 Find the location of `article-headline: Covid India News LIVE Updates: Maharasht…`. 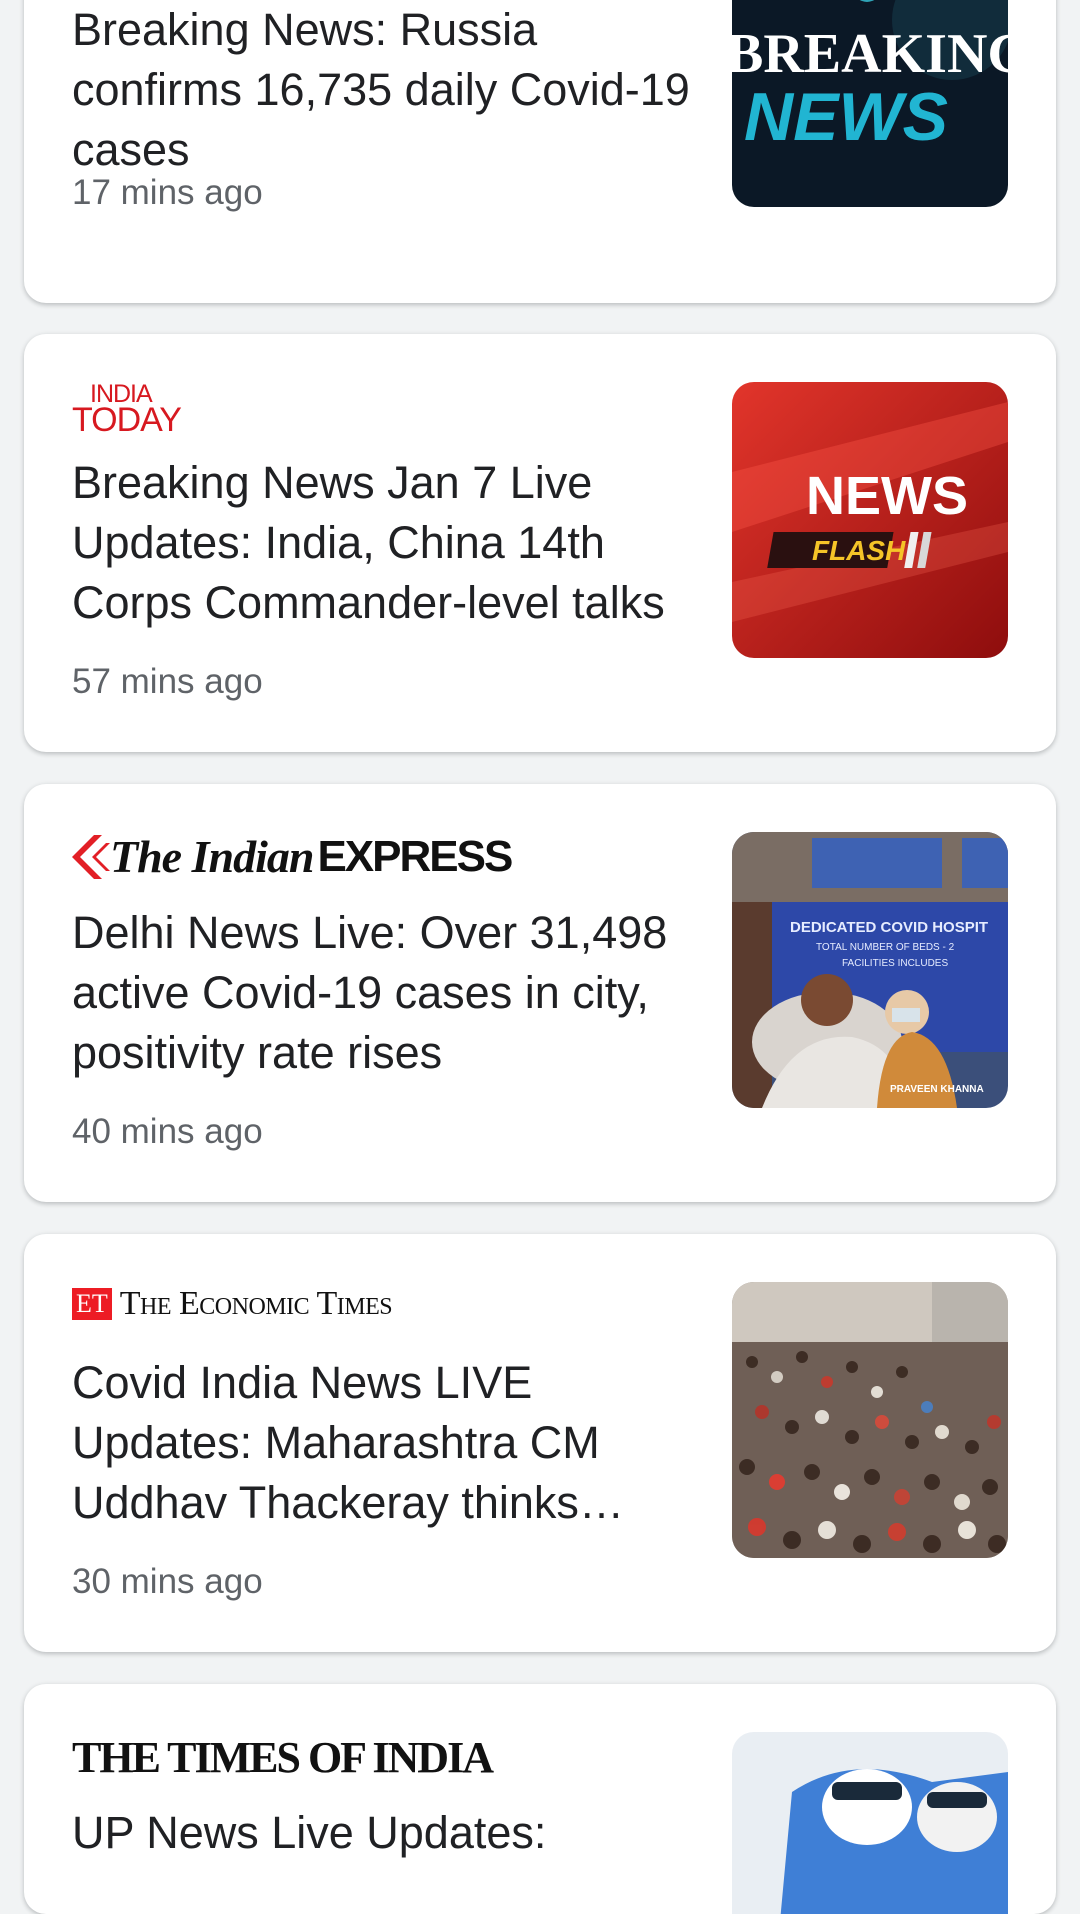

article-headline: Covid India News LIVE Updates: Maharasht… is located at coordinates (387, 1443).